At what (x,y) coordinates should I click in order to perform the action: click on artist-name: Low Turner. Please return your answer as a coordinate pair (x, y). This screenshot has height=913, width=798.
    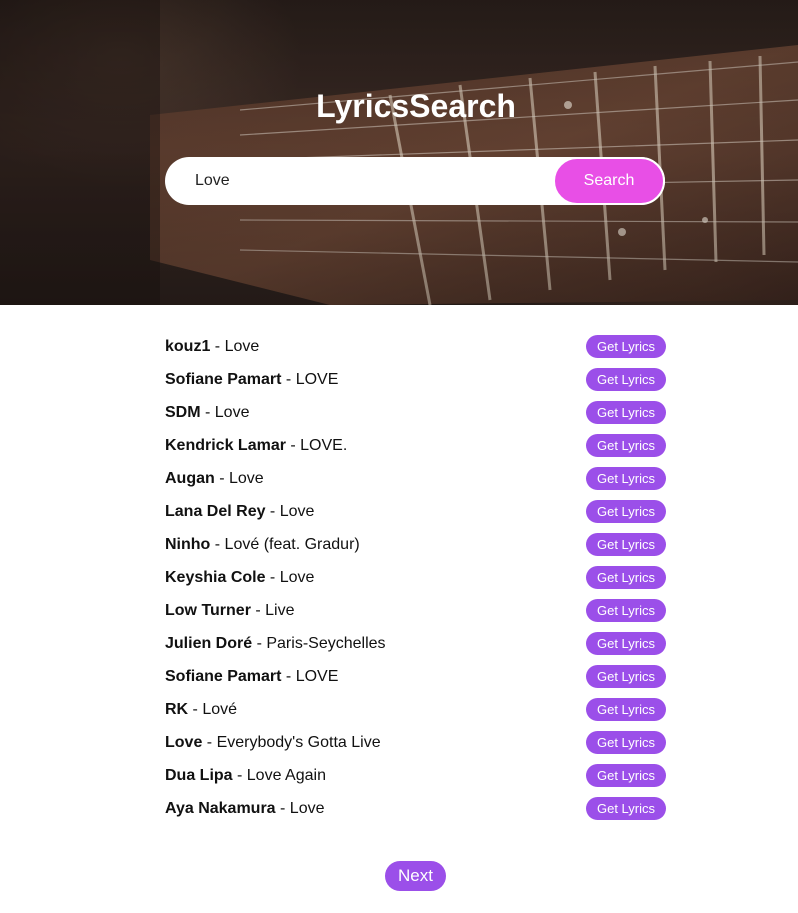
    Looking at the image, I should click on (208, 610).